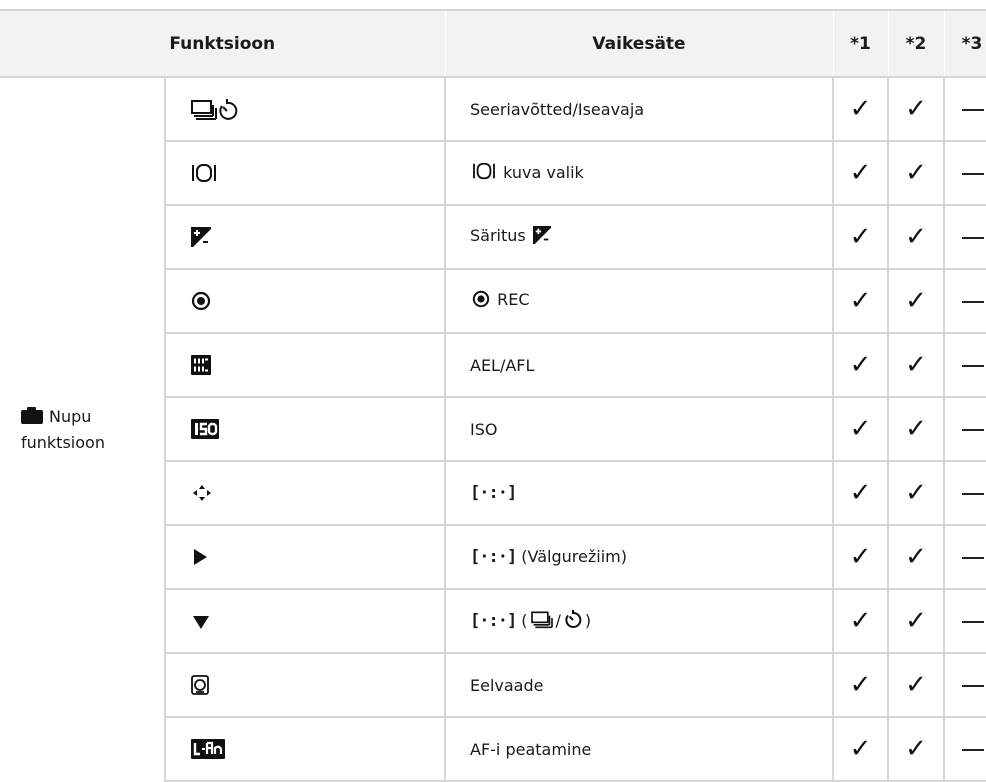  What do you see at coordinates (200, 557) in the screenshot?
I see `play-icon` at bounding box center [200, 557].